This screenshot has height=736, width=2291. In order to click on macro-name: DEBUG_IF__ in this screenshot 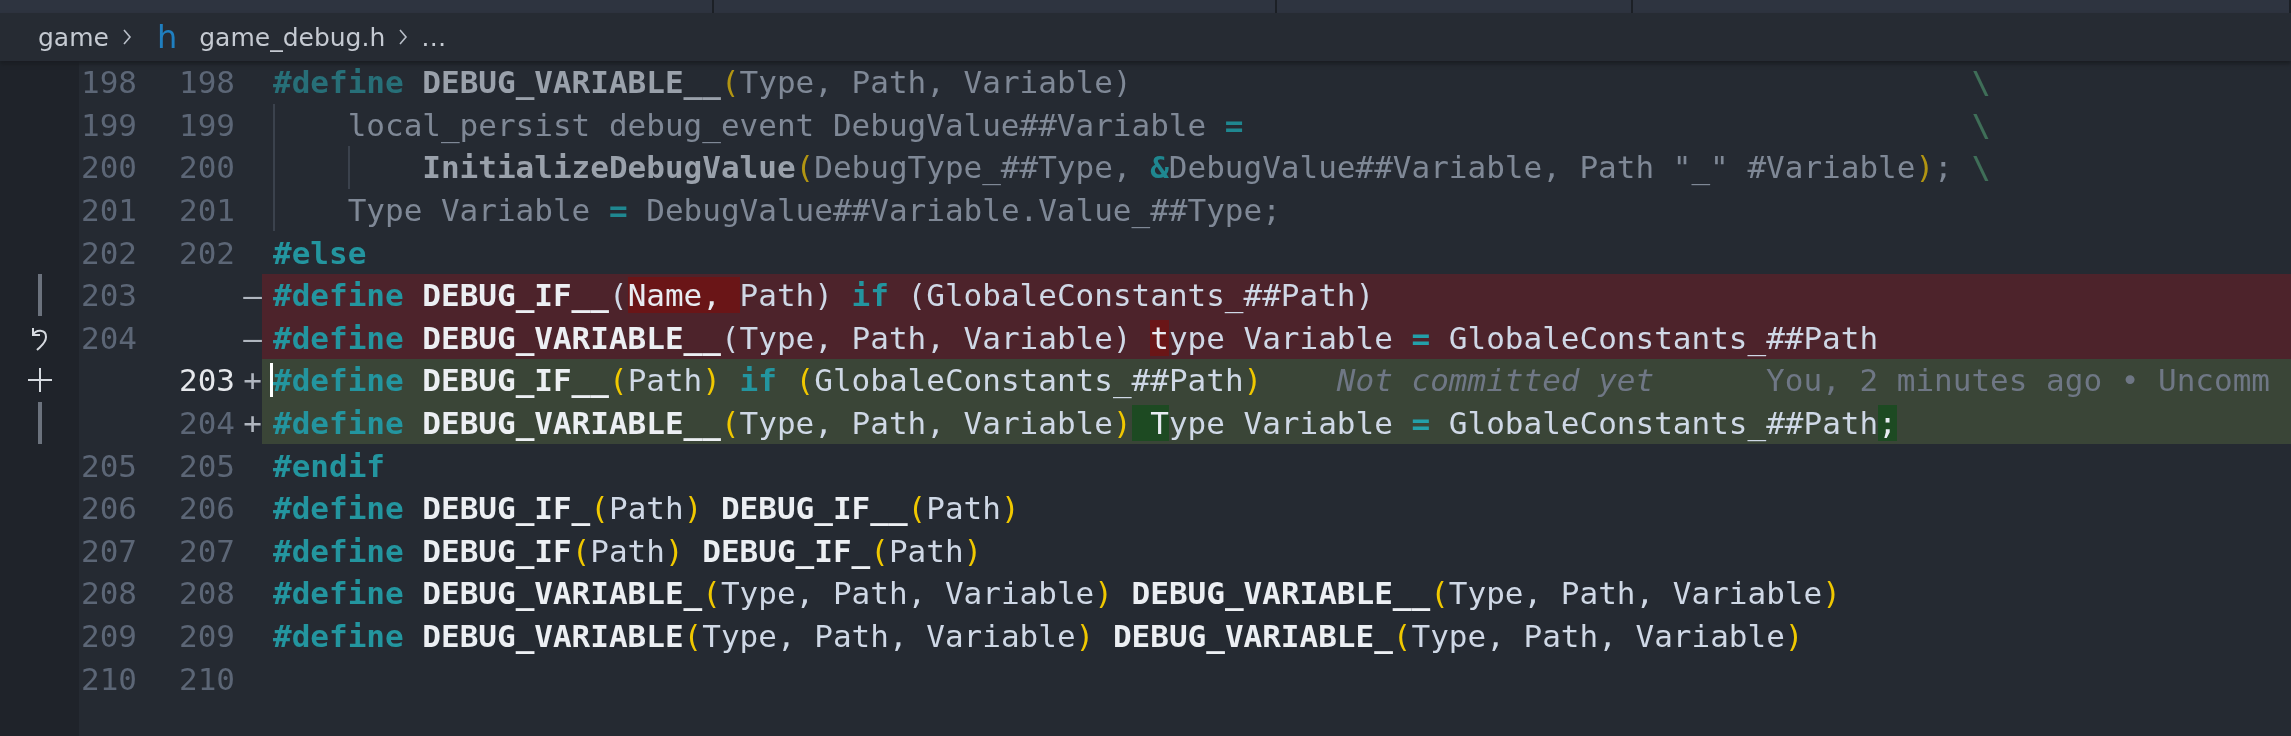, I will do `click(515, 380)`.